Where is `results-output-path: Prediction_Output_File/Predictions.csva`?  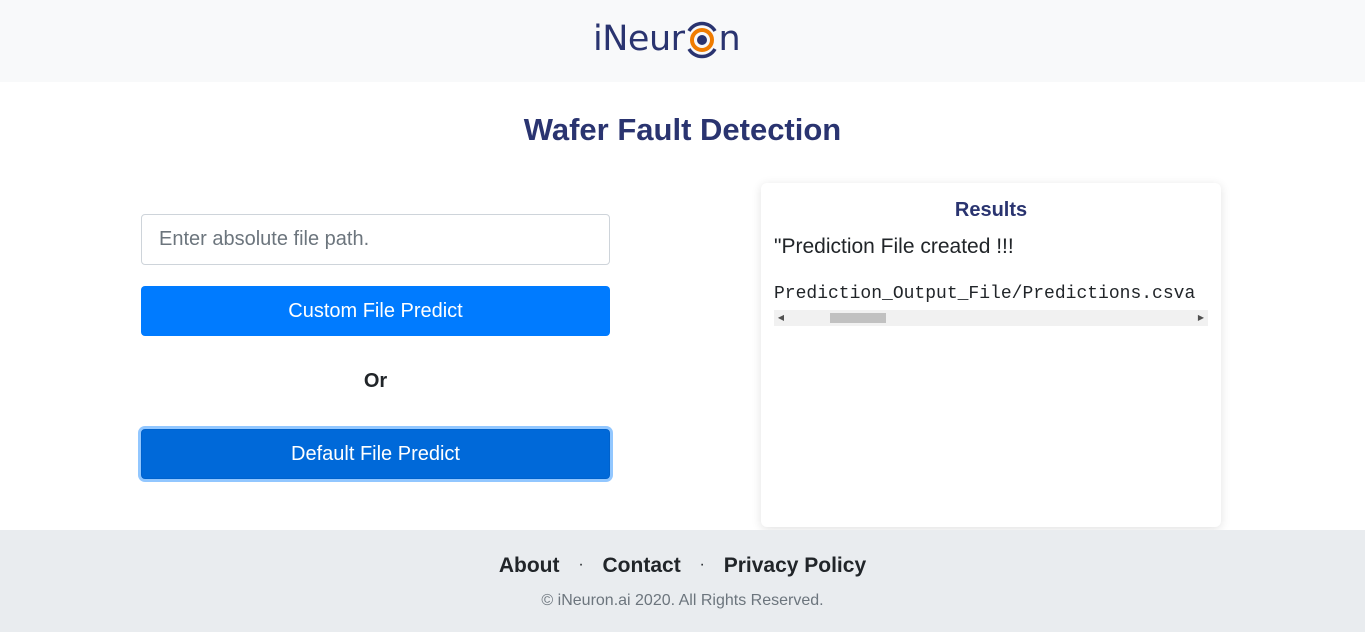
results-output-path: Prediction_Output_File/Predictions.csva is located at coordinates (985, 294).